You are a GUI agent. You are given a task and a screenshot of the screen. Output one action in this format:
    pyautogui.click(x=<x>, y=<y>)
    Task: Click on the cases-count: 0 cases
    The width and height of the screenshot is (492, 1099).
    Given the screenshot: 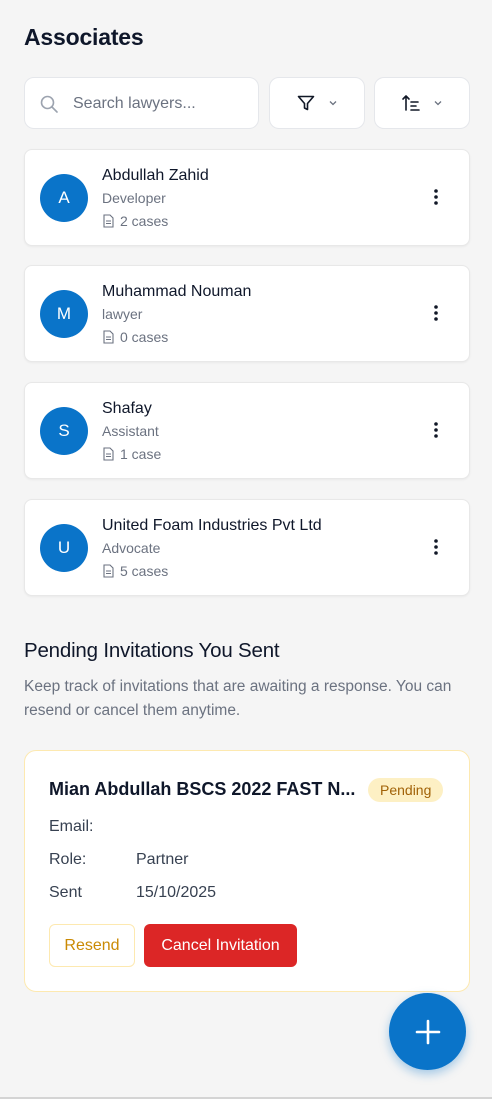 What is the action you would take?
    pyautogui.click(x=144, y=337)
    